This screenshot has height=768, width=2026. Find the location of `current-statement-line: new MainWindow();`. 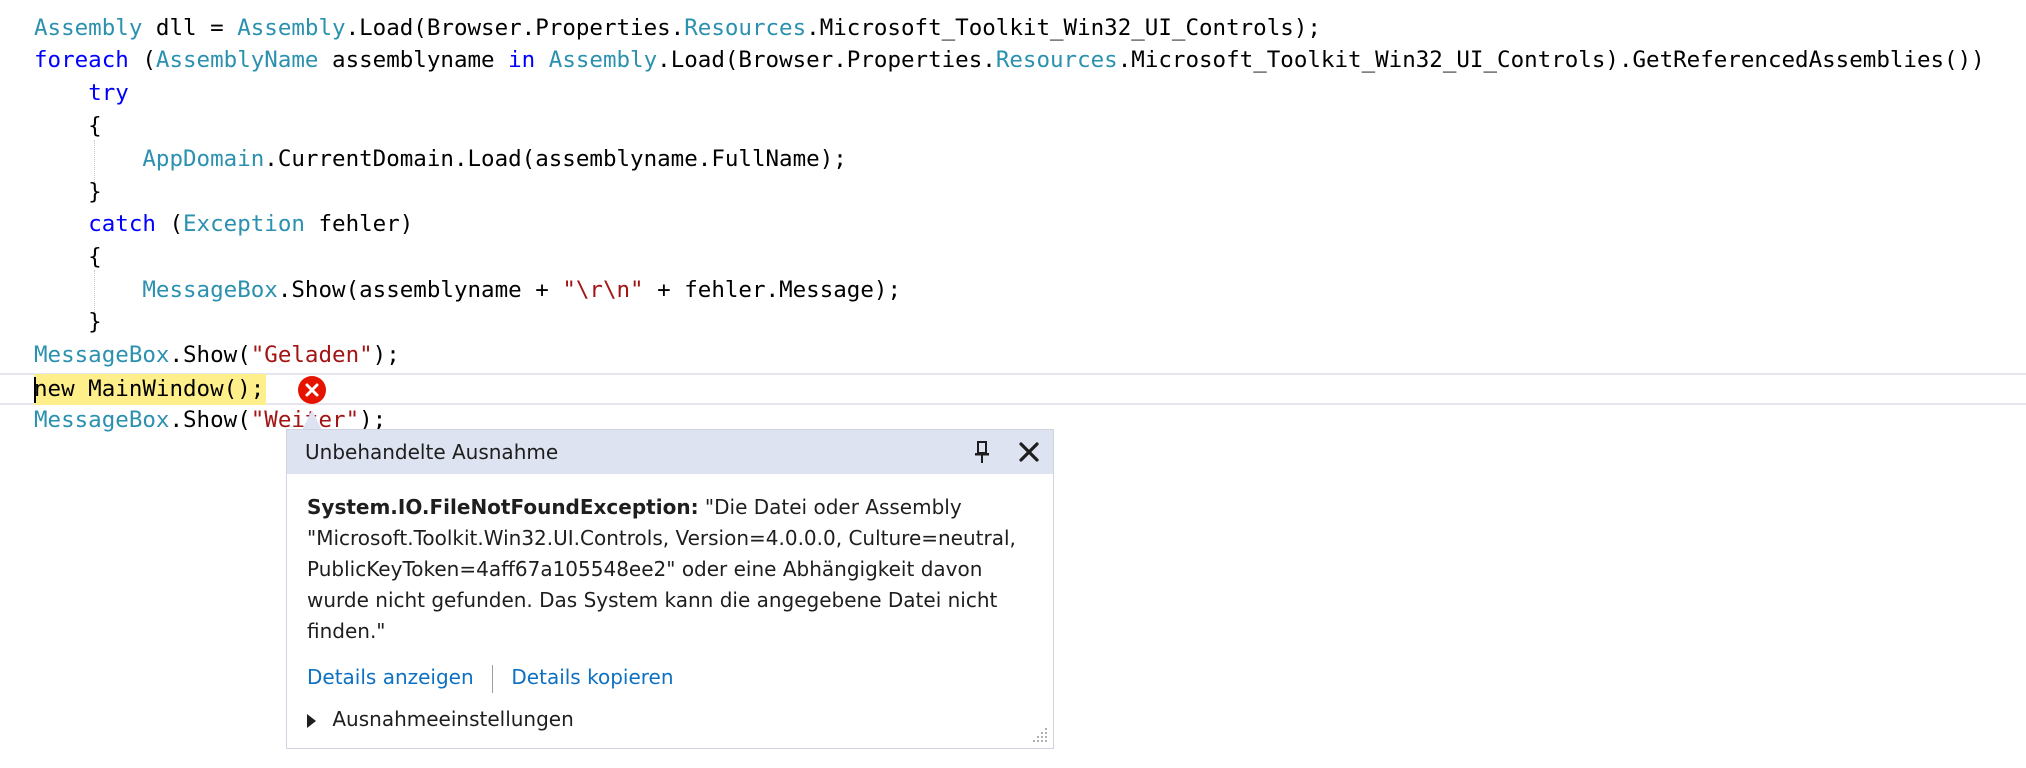

current-statement-line: new MainWindow(); is located at coordinates (149, 389).